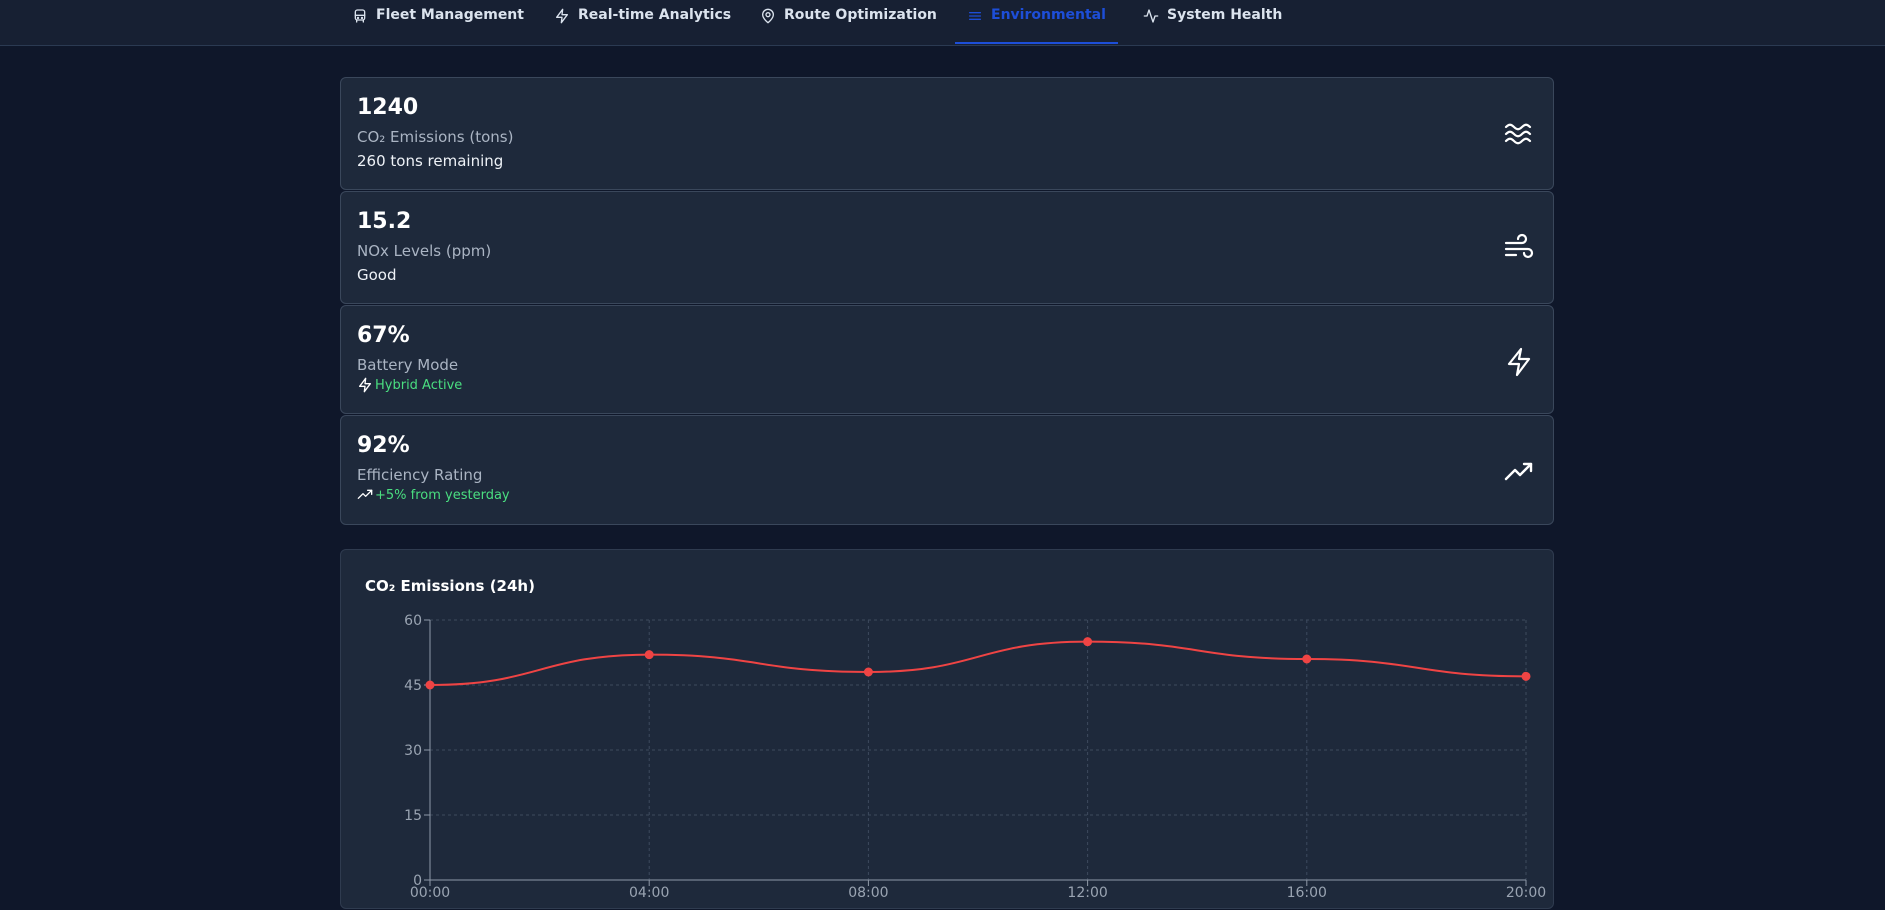  Describe the element at coordinates (978, 663) in the screenshot. I see `series-line` at that location.